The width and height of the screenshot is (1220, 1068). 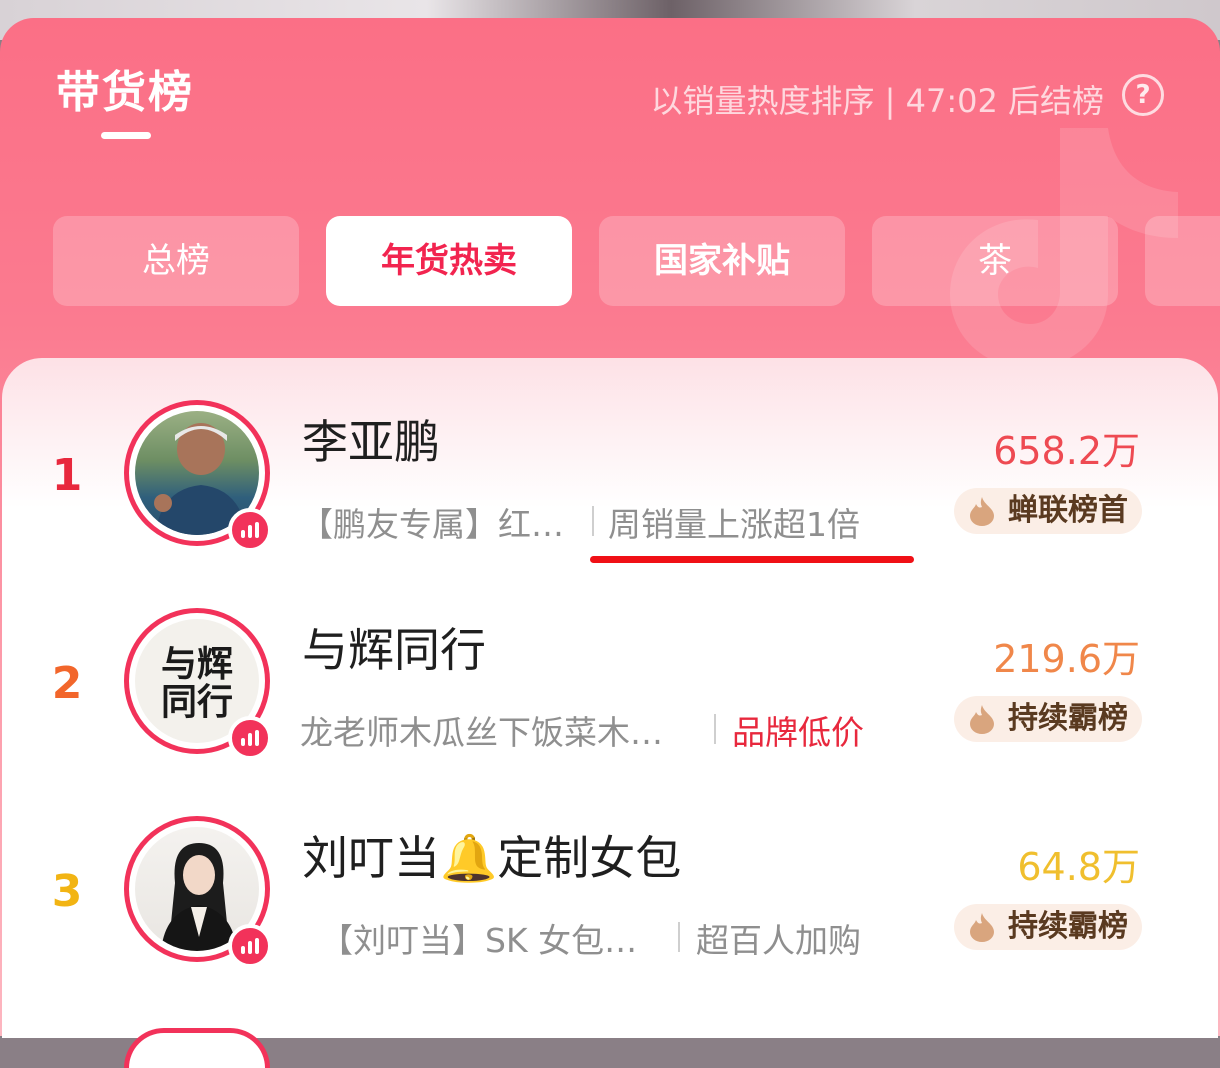 I want to click on annotation-underline, so click(x=752, y=559).